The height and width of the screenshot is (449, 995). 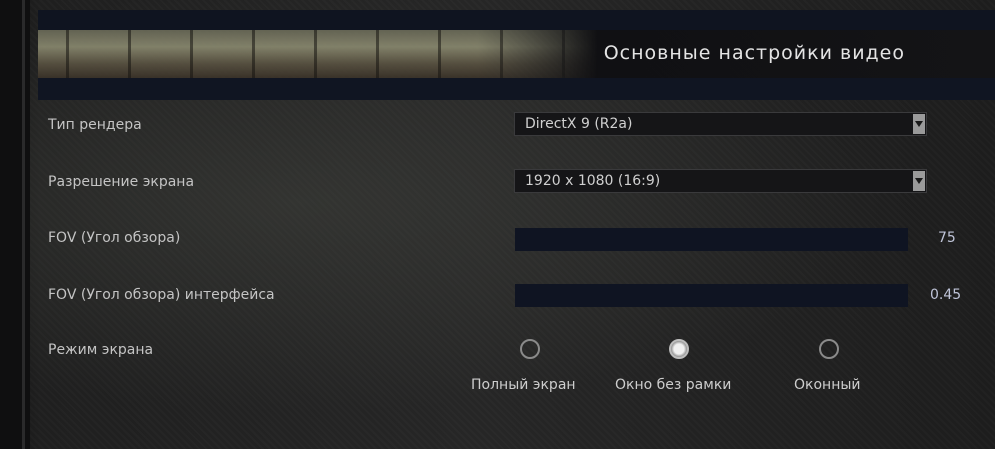 What do you see at coordinates (161, 295) in the screenshot?
I see `hud-fov-label: FOV (Угол обзора) интерфейса` at bounding box center [161, 295].